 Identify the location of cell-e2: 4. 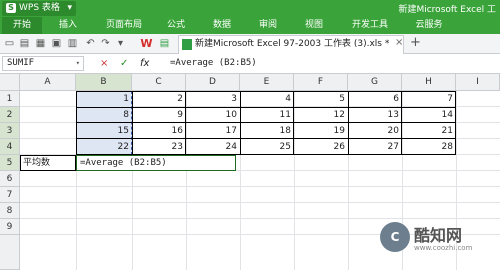
(267, 99).